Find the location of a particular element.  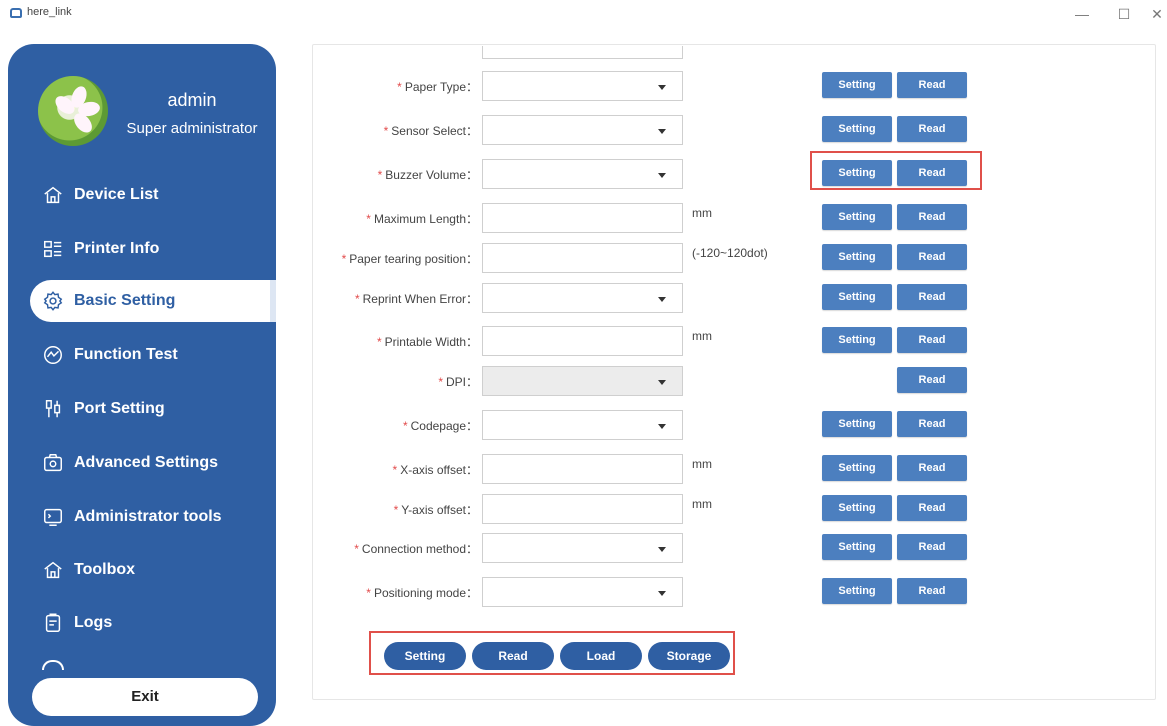

field-label: * Maximum Length： is located at coordinates (422, 218).